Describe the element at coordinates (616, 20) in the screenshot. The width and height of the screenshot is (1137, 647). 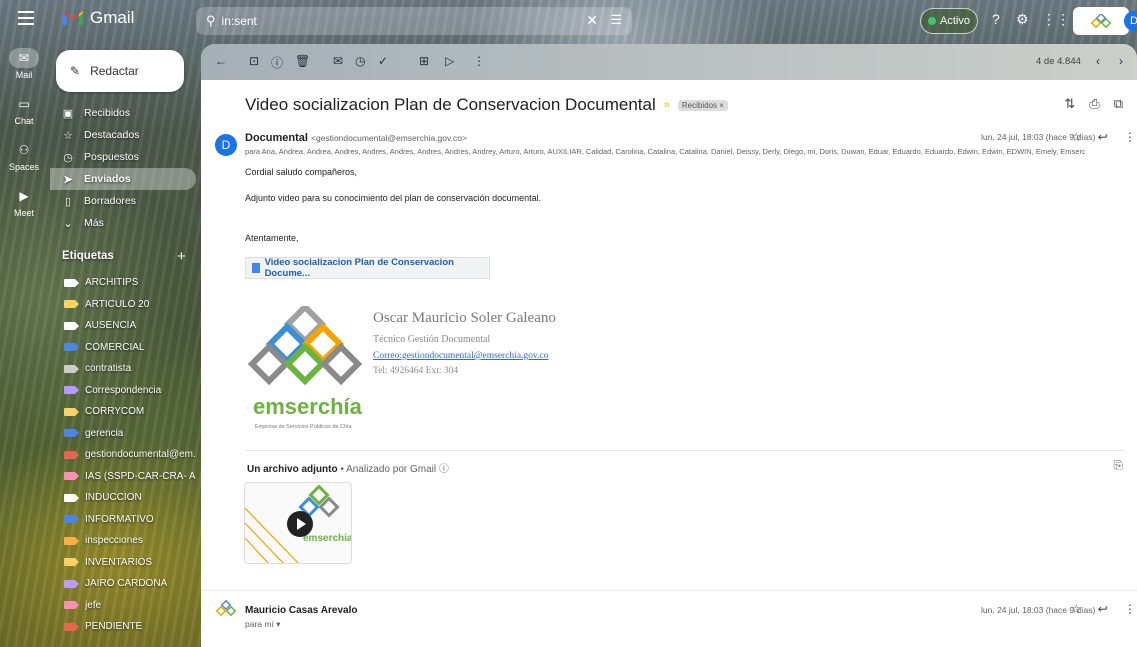
I see `search-options-icon: ☰` at that location.